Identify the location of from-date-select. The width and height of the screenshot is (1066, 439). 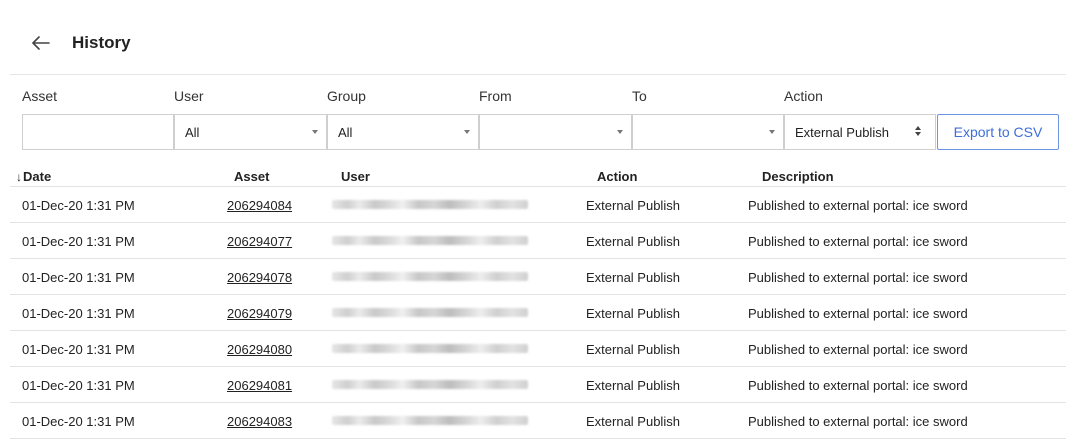
(555, 132).